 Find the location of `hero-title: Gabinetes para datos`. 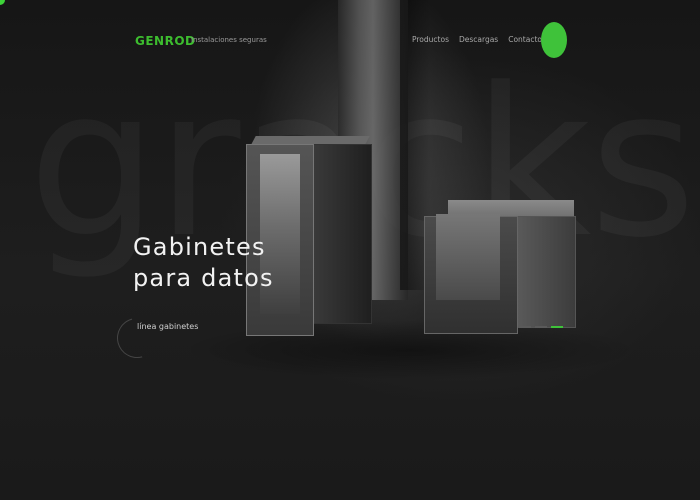

hero-title: Gabinetes para datos is located at coordinates (233, 263).